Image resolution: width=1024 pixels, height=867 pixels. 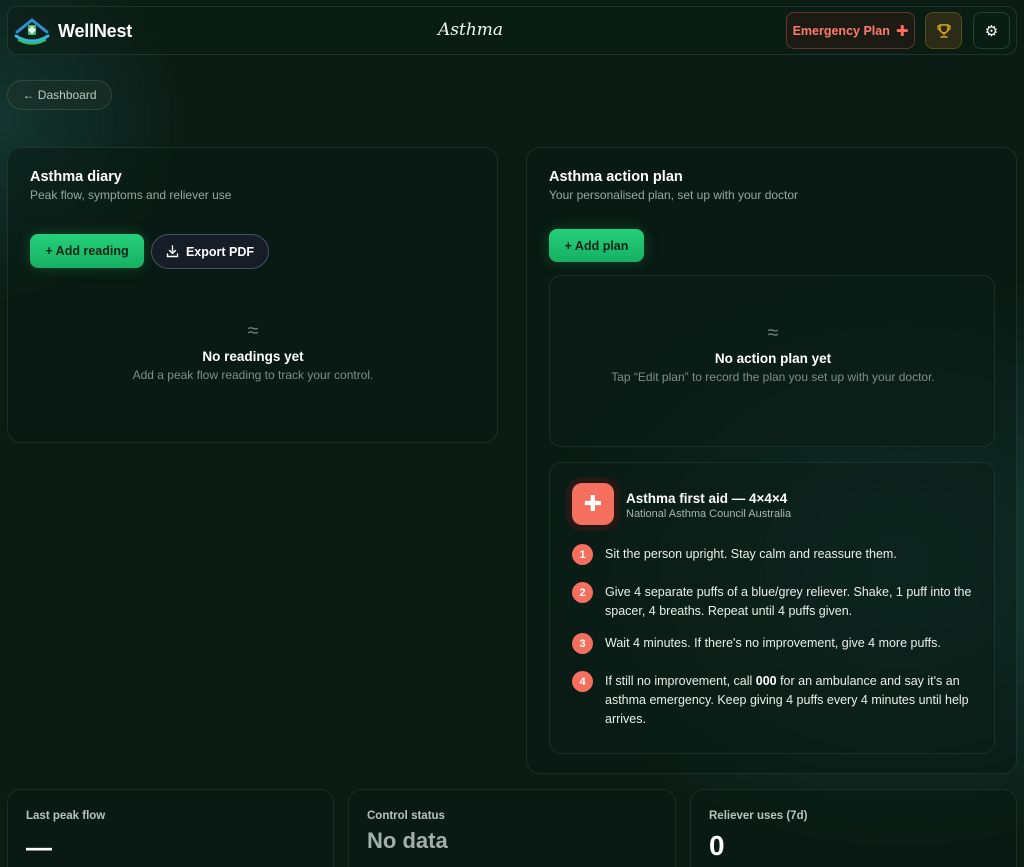 What do you see at coordinates (902, 31) in the screenshot?
I see `plus-icon: ✚` at bounding box center [902, 31].